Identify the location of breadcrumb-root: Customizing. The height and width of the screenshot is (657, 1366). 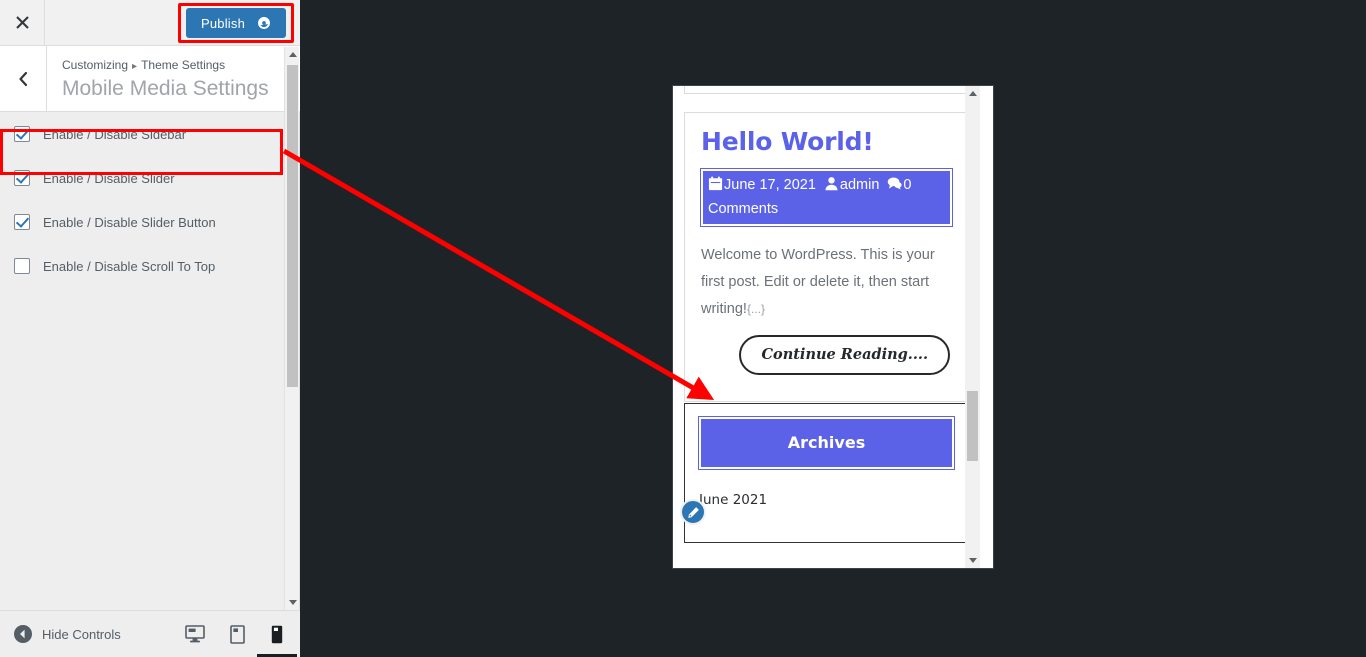
(95, 65).